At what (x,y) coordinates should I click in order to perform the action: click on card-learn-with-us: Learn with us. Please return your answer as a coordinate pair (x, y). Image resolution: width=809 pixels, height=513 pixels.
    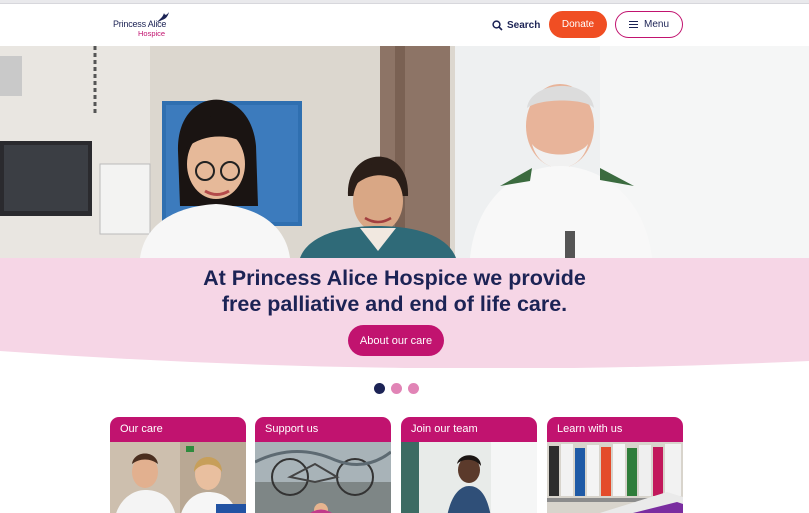
    Looking at the image, I should click on (615, 465).